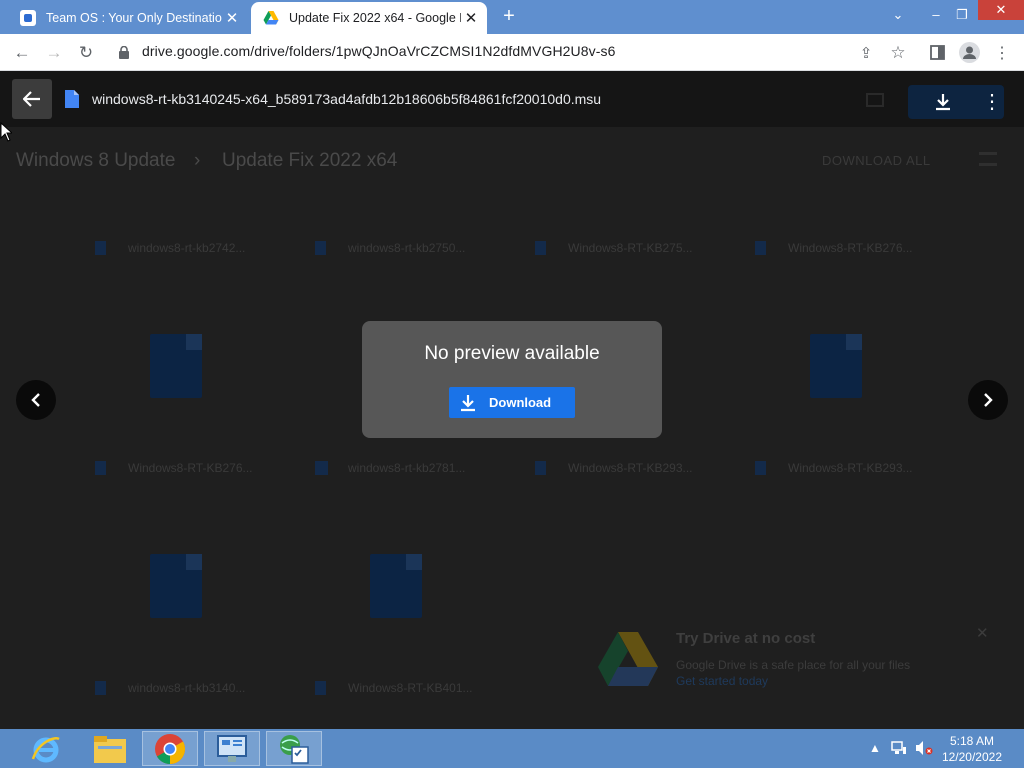 The width and height of the screenshot is (1024, 768). What do you see at coordinates (971, 741) in the screenshot?
I see `clock-time: 5:18 AM` at bounding box center [971, 741].